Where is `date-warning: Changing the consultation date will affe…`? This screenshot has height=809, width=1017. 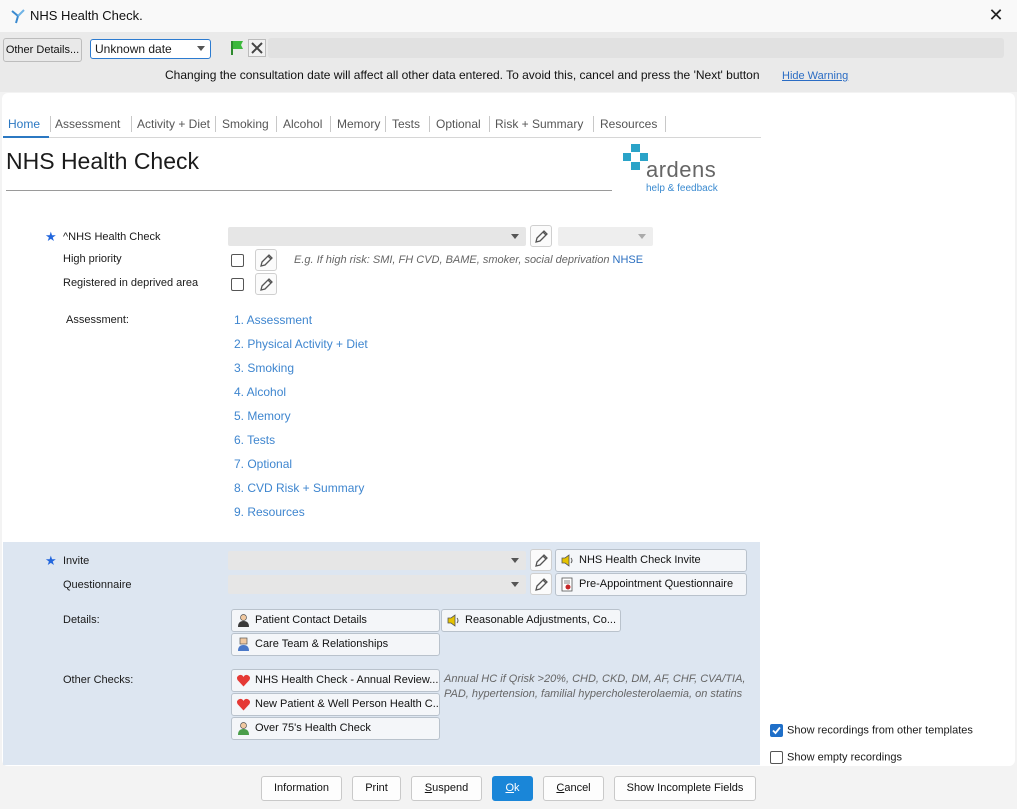 date-warning: Changing the consultation date will affe… is located at coordinates (508, 77).